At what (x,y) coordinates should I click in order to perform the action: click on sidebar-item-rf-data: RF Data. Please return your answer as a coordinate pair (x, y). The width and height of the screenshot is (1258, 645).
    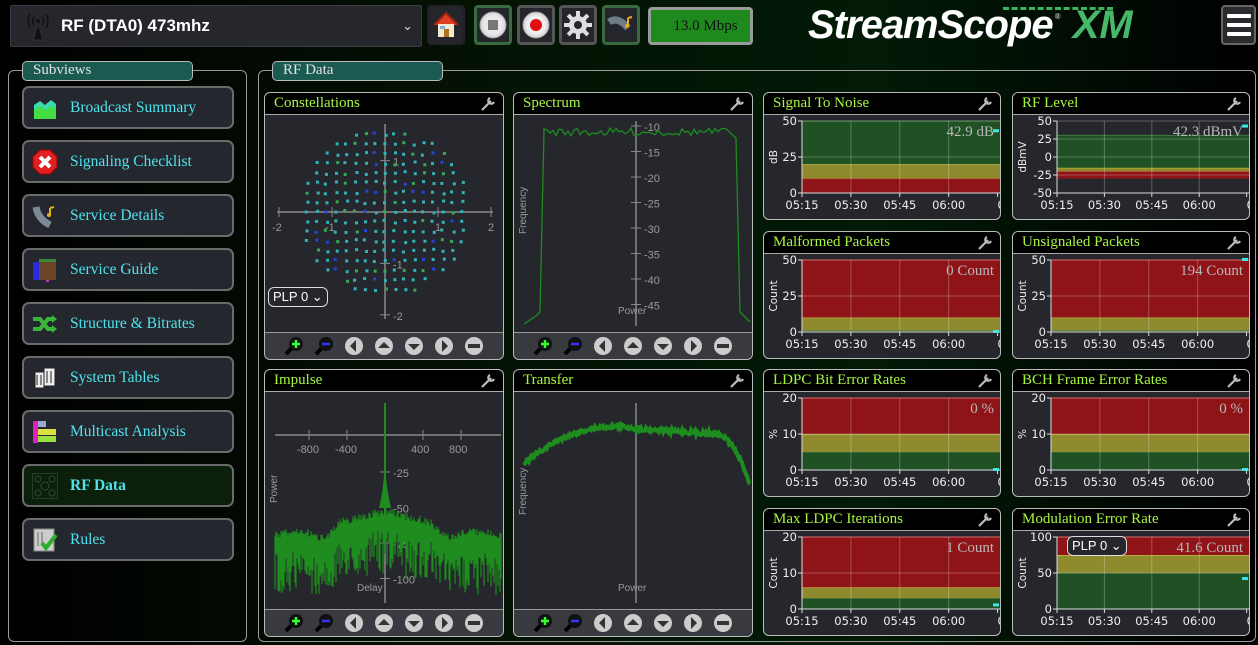
    Looking at the image, I should click on (128, 485).